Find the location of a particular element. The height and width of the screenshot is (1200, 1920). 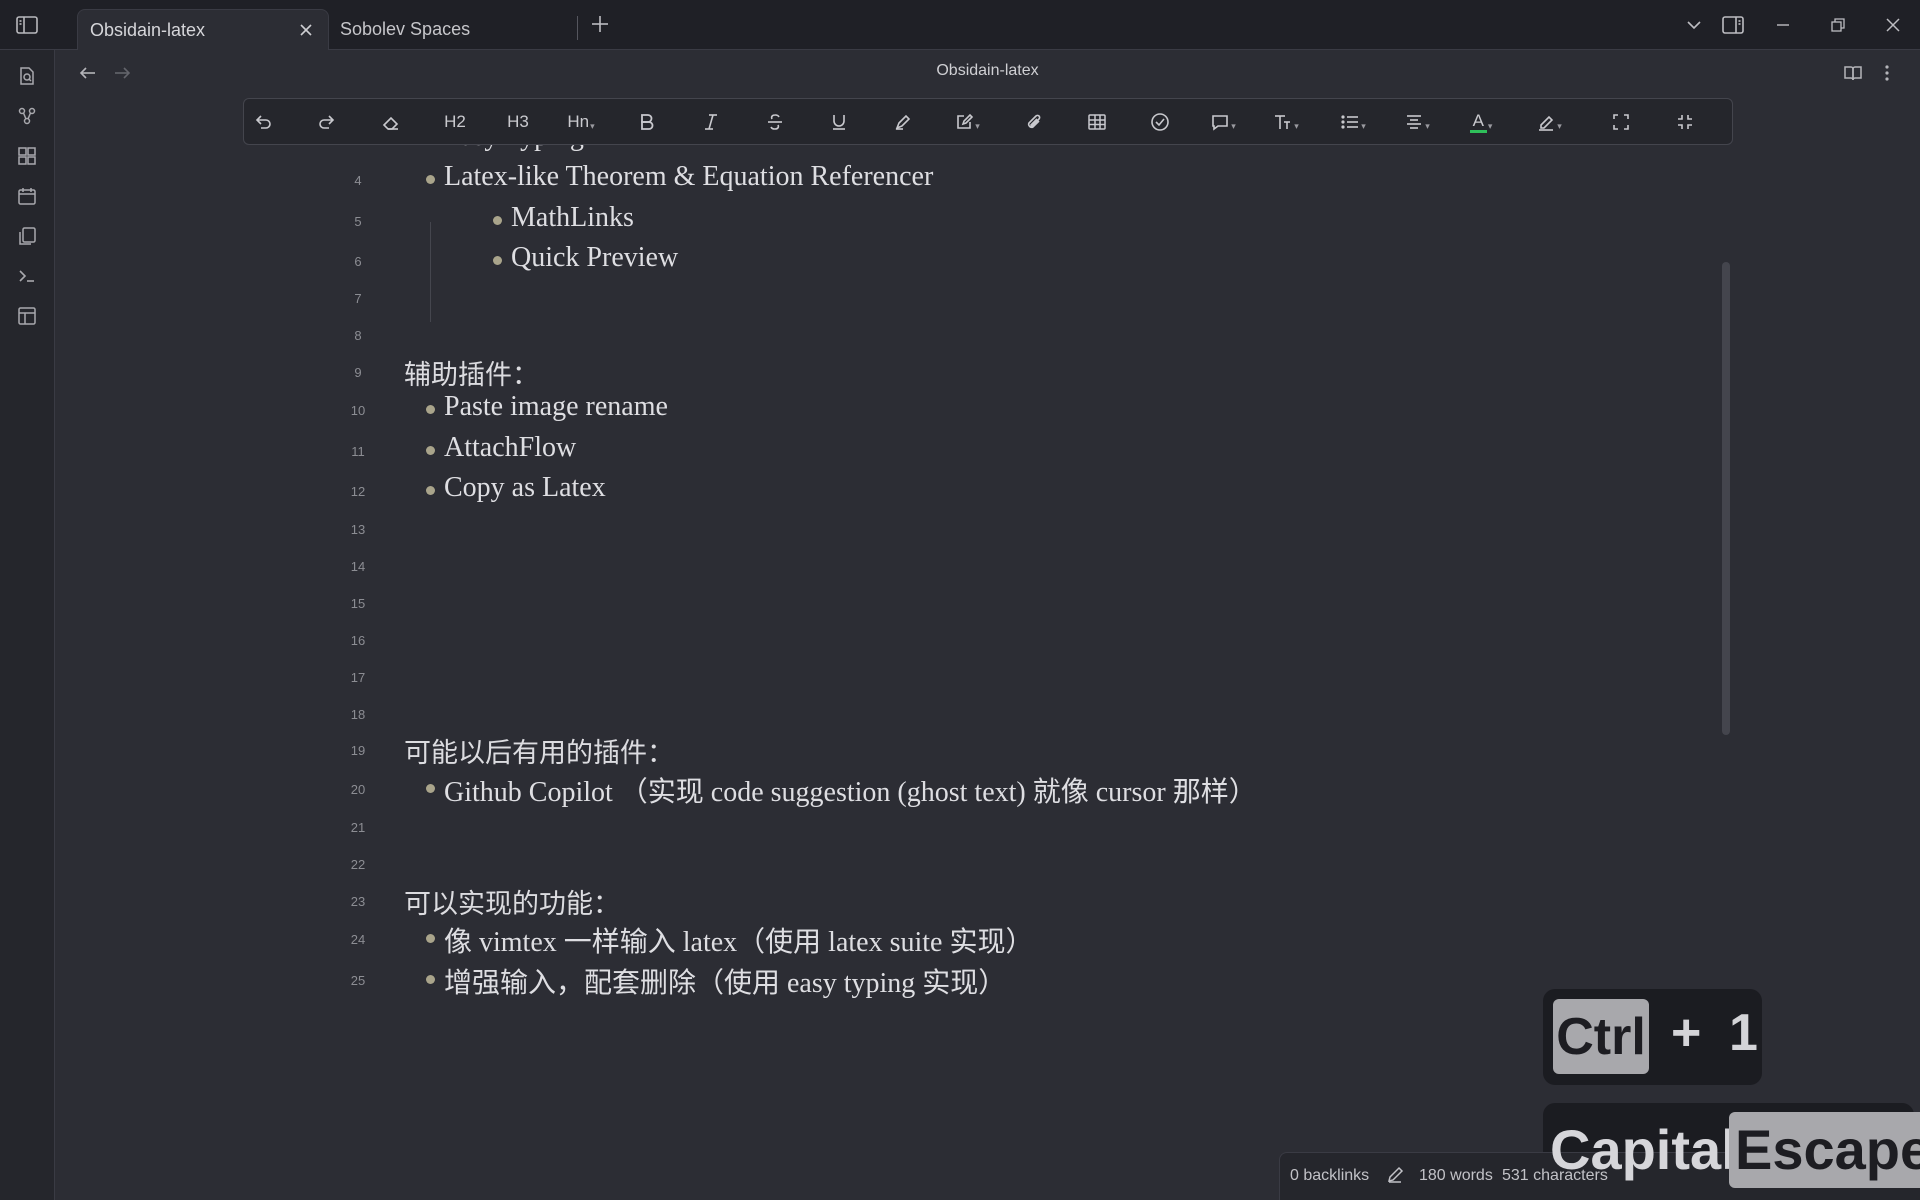

line-number: 3 is located at coordinates (358, 146).